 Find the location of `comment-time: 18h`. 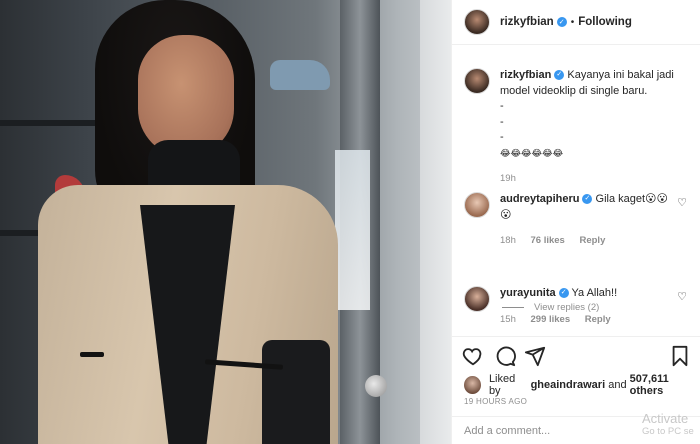

comment-time: 18h is located at coordinates (508, 240).